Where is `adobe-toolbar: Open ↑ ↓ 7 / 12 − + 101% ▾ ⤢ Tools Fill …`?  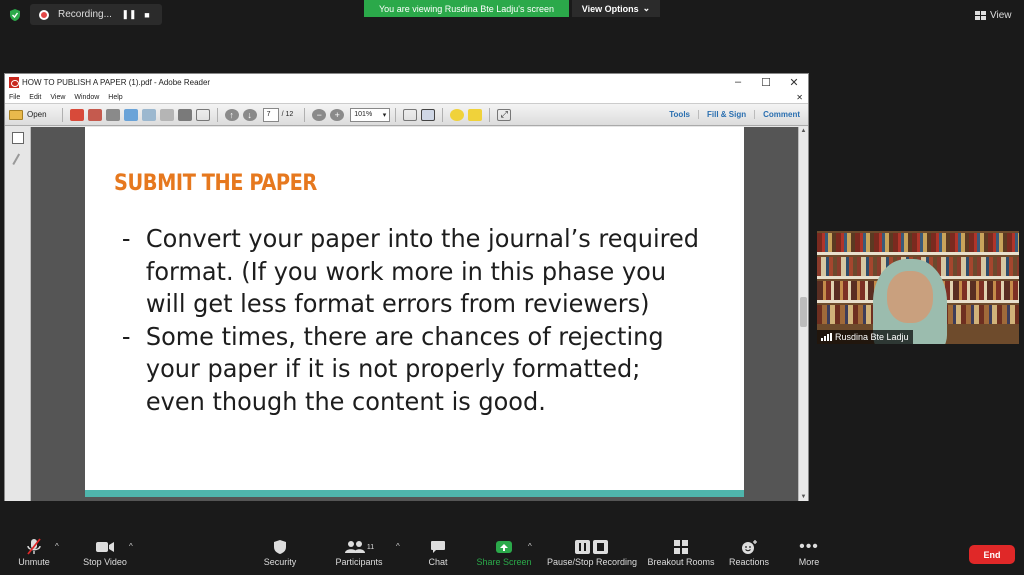 adobe-toolbar: Open ↑ ↓ 7 / 12 − + 101% ▾ ⤢ Tools Fill … is located at coordinates (406, 115).